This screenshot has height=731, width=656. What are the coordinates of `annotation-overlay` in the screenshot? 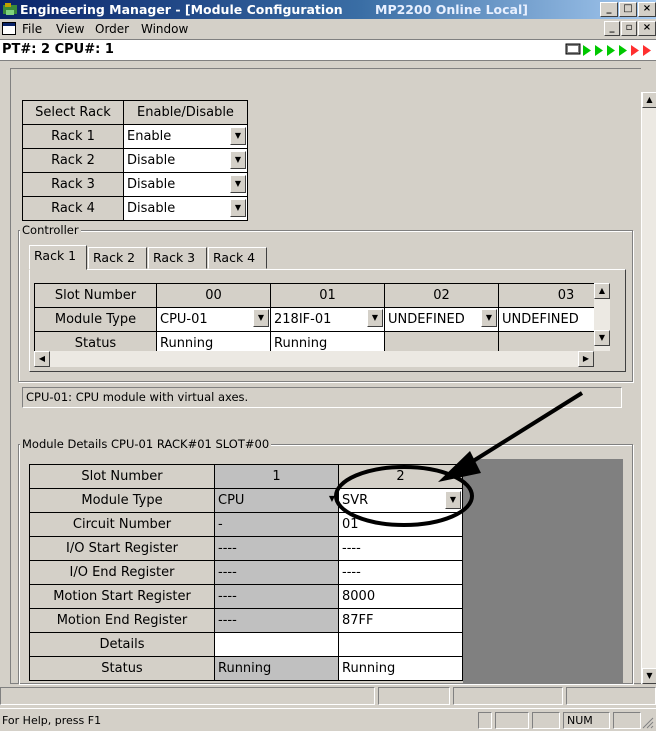 It's located at (459, 459).